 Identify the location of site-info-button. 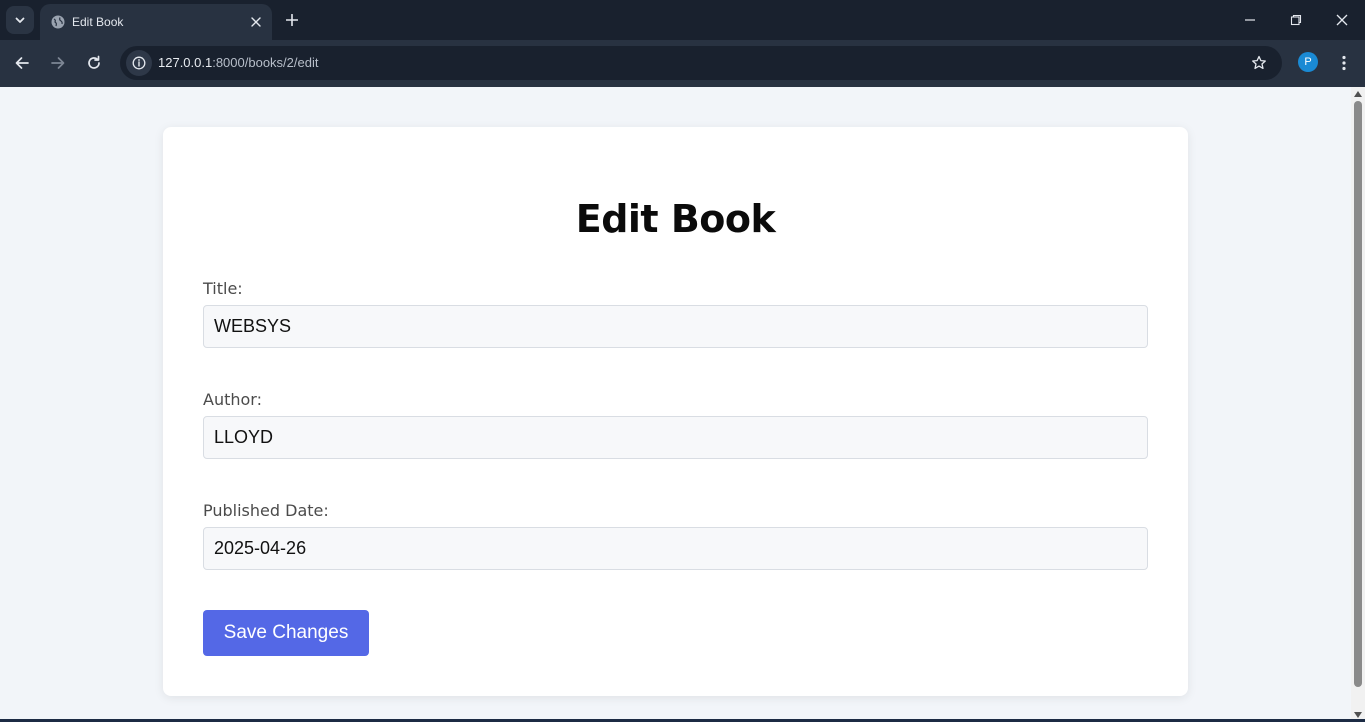
(139, 63).